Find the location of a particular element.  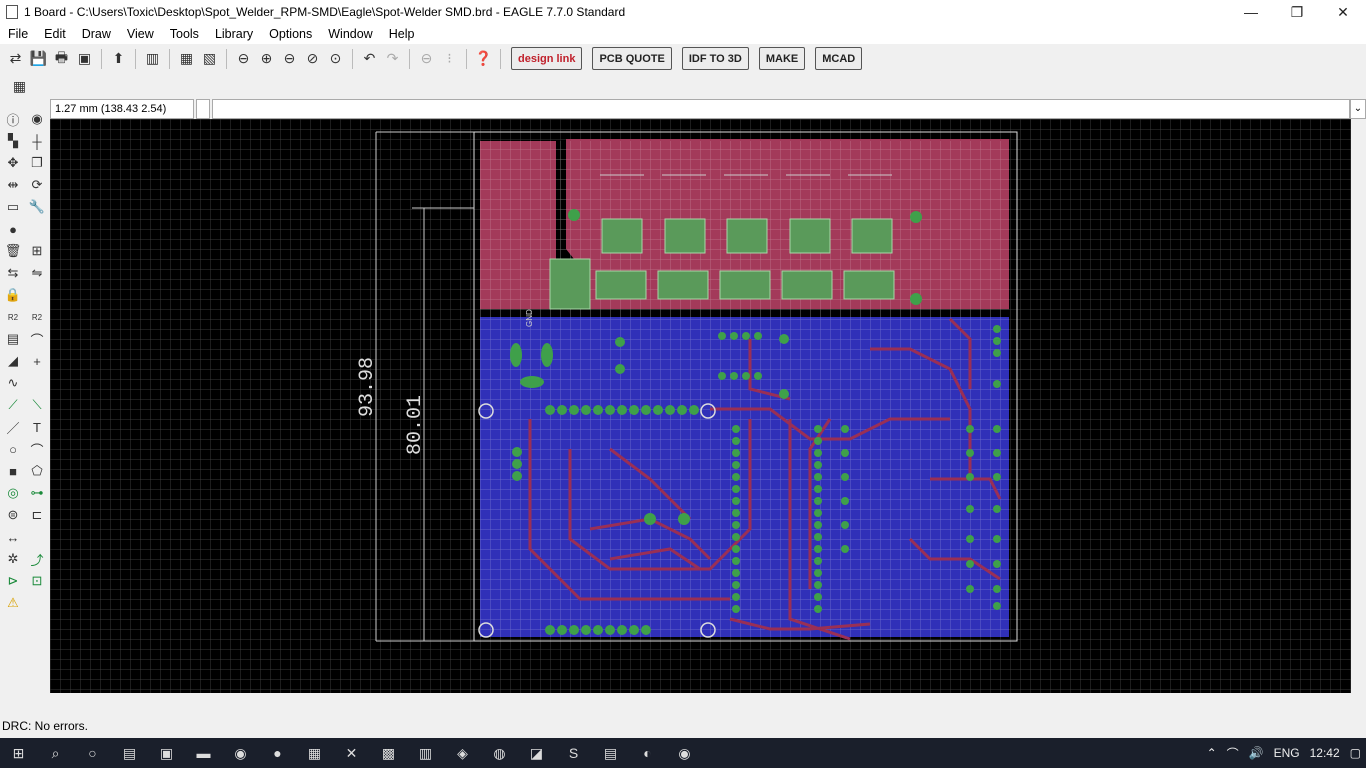

attribute-icon: ⊏ is located at coordinates (37, 515).